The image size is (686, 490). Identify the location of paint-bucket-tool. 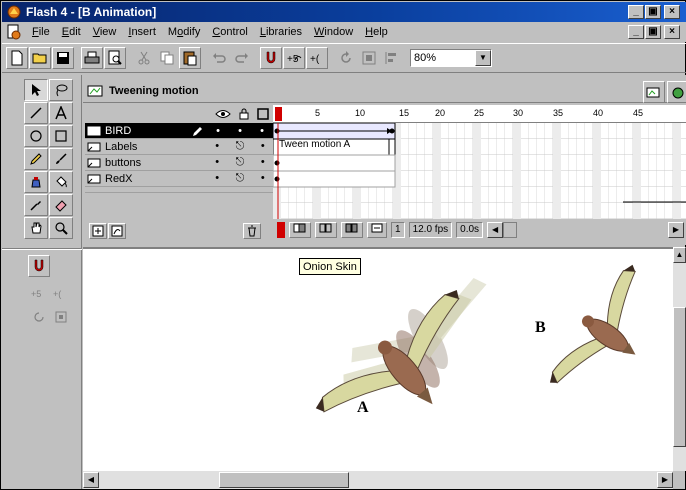
(61, 182).